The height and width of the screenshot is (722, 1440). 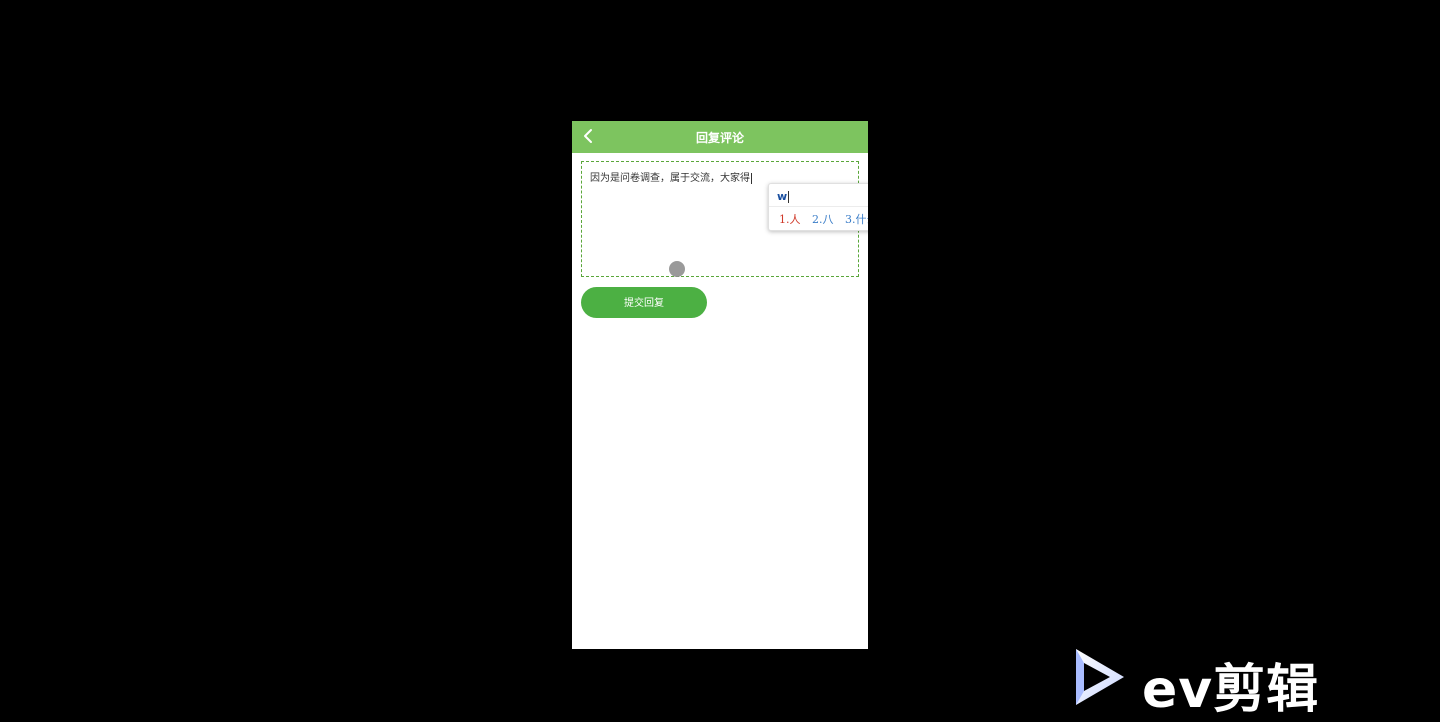 What do you see at coordinates (677, 269) in the screenshot?
I see `touch-indicator` at bounding box center [677, 269].